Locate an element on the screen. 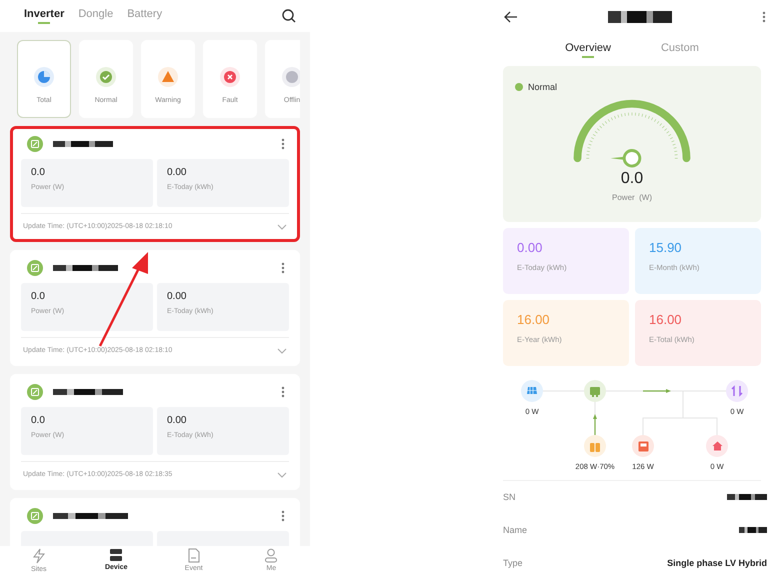 The image size is (774, 580). transfer-icon is located at coordinates (737, 391).